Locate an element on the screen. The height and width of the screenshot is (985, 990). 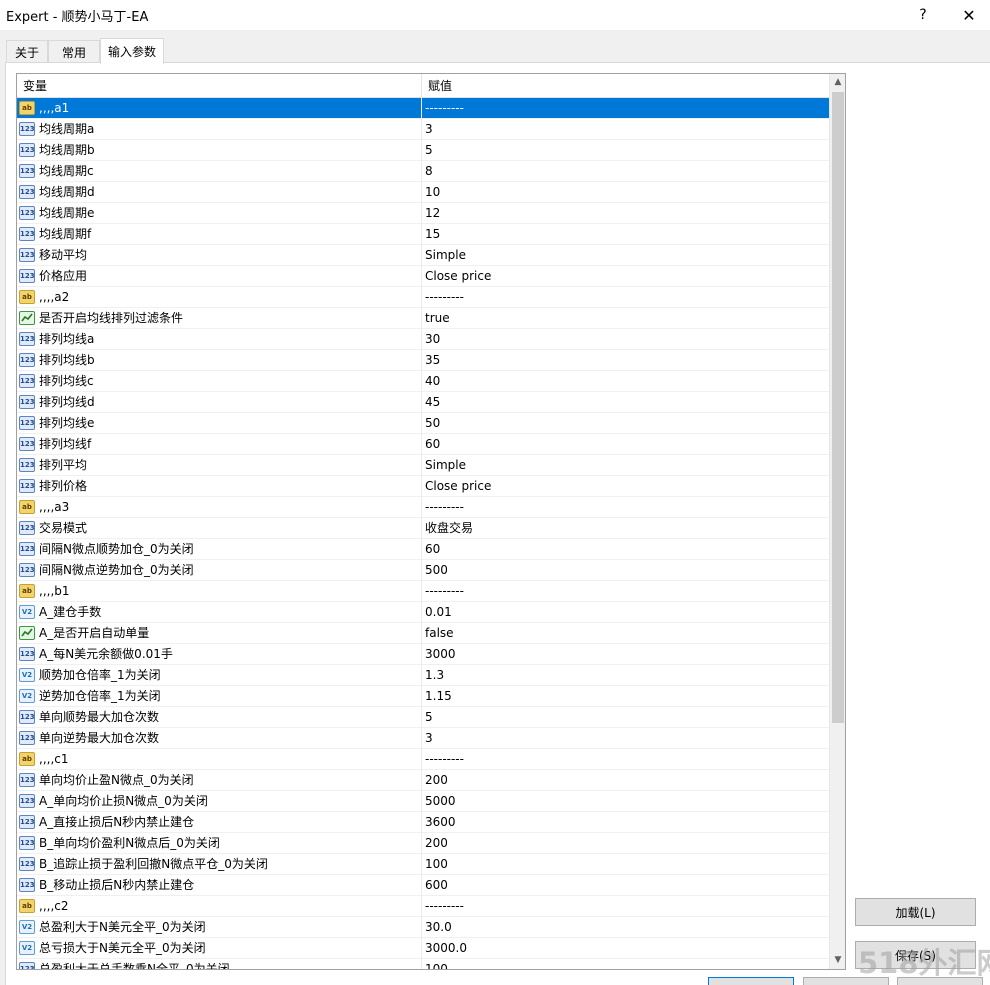
parameter-value: 8 is located at coordinates (625, 171).